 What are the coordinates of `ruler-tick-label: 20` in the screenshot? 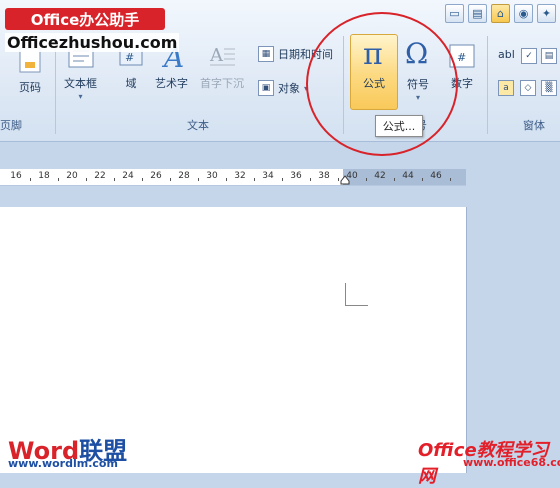 It's located at (72, 176).